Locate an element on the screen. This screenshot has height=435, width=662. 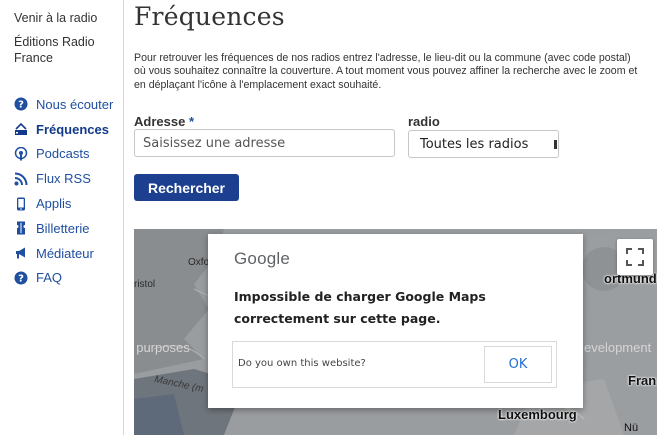
sidebar-item-label: FAQ is located at coordinates (49, 278).